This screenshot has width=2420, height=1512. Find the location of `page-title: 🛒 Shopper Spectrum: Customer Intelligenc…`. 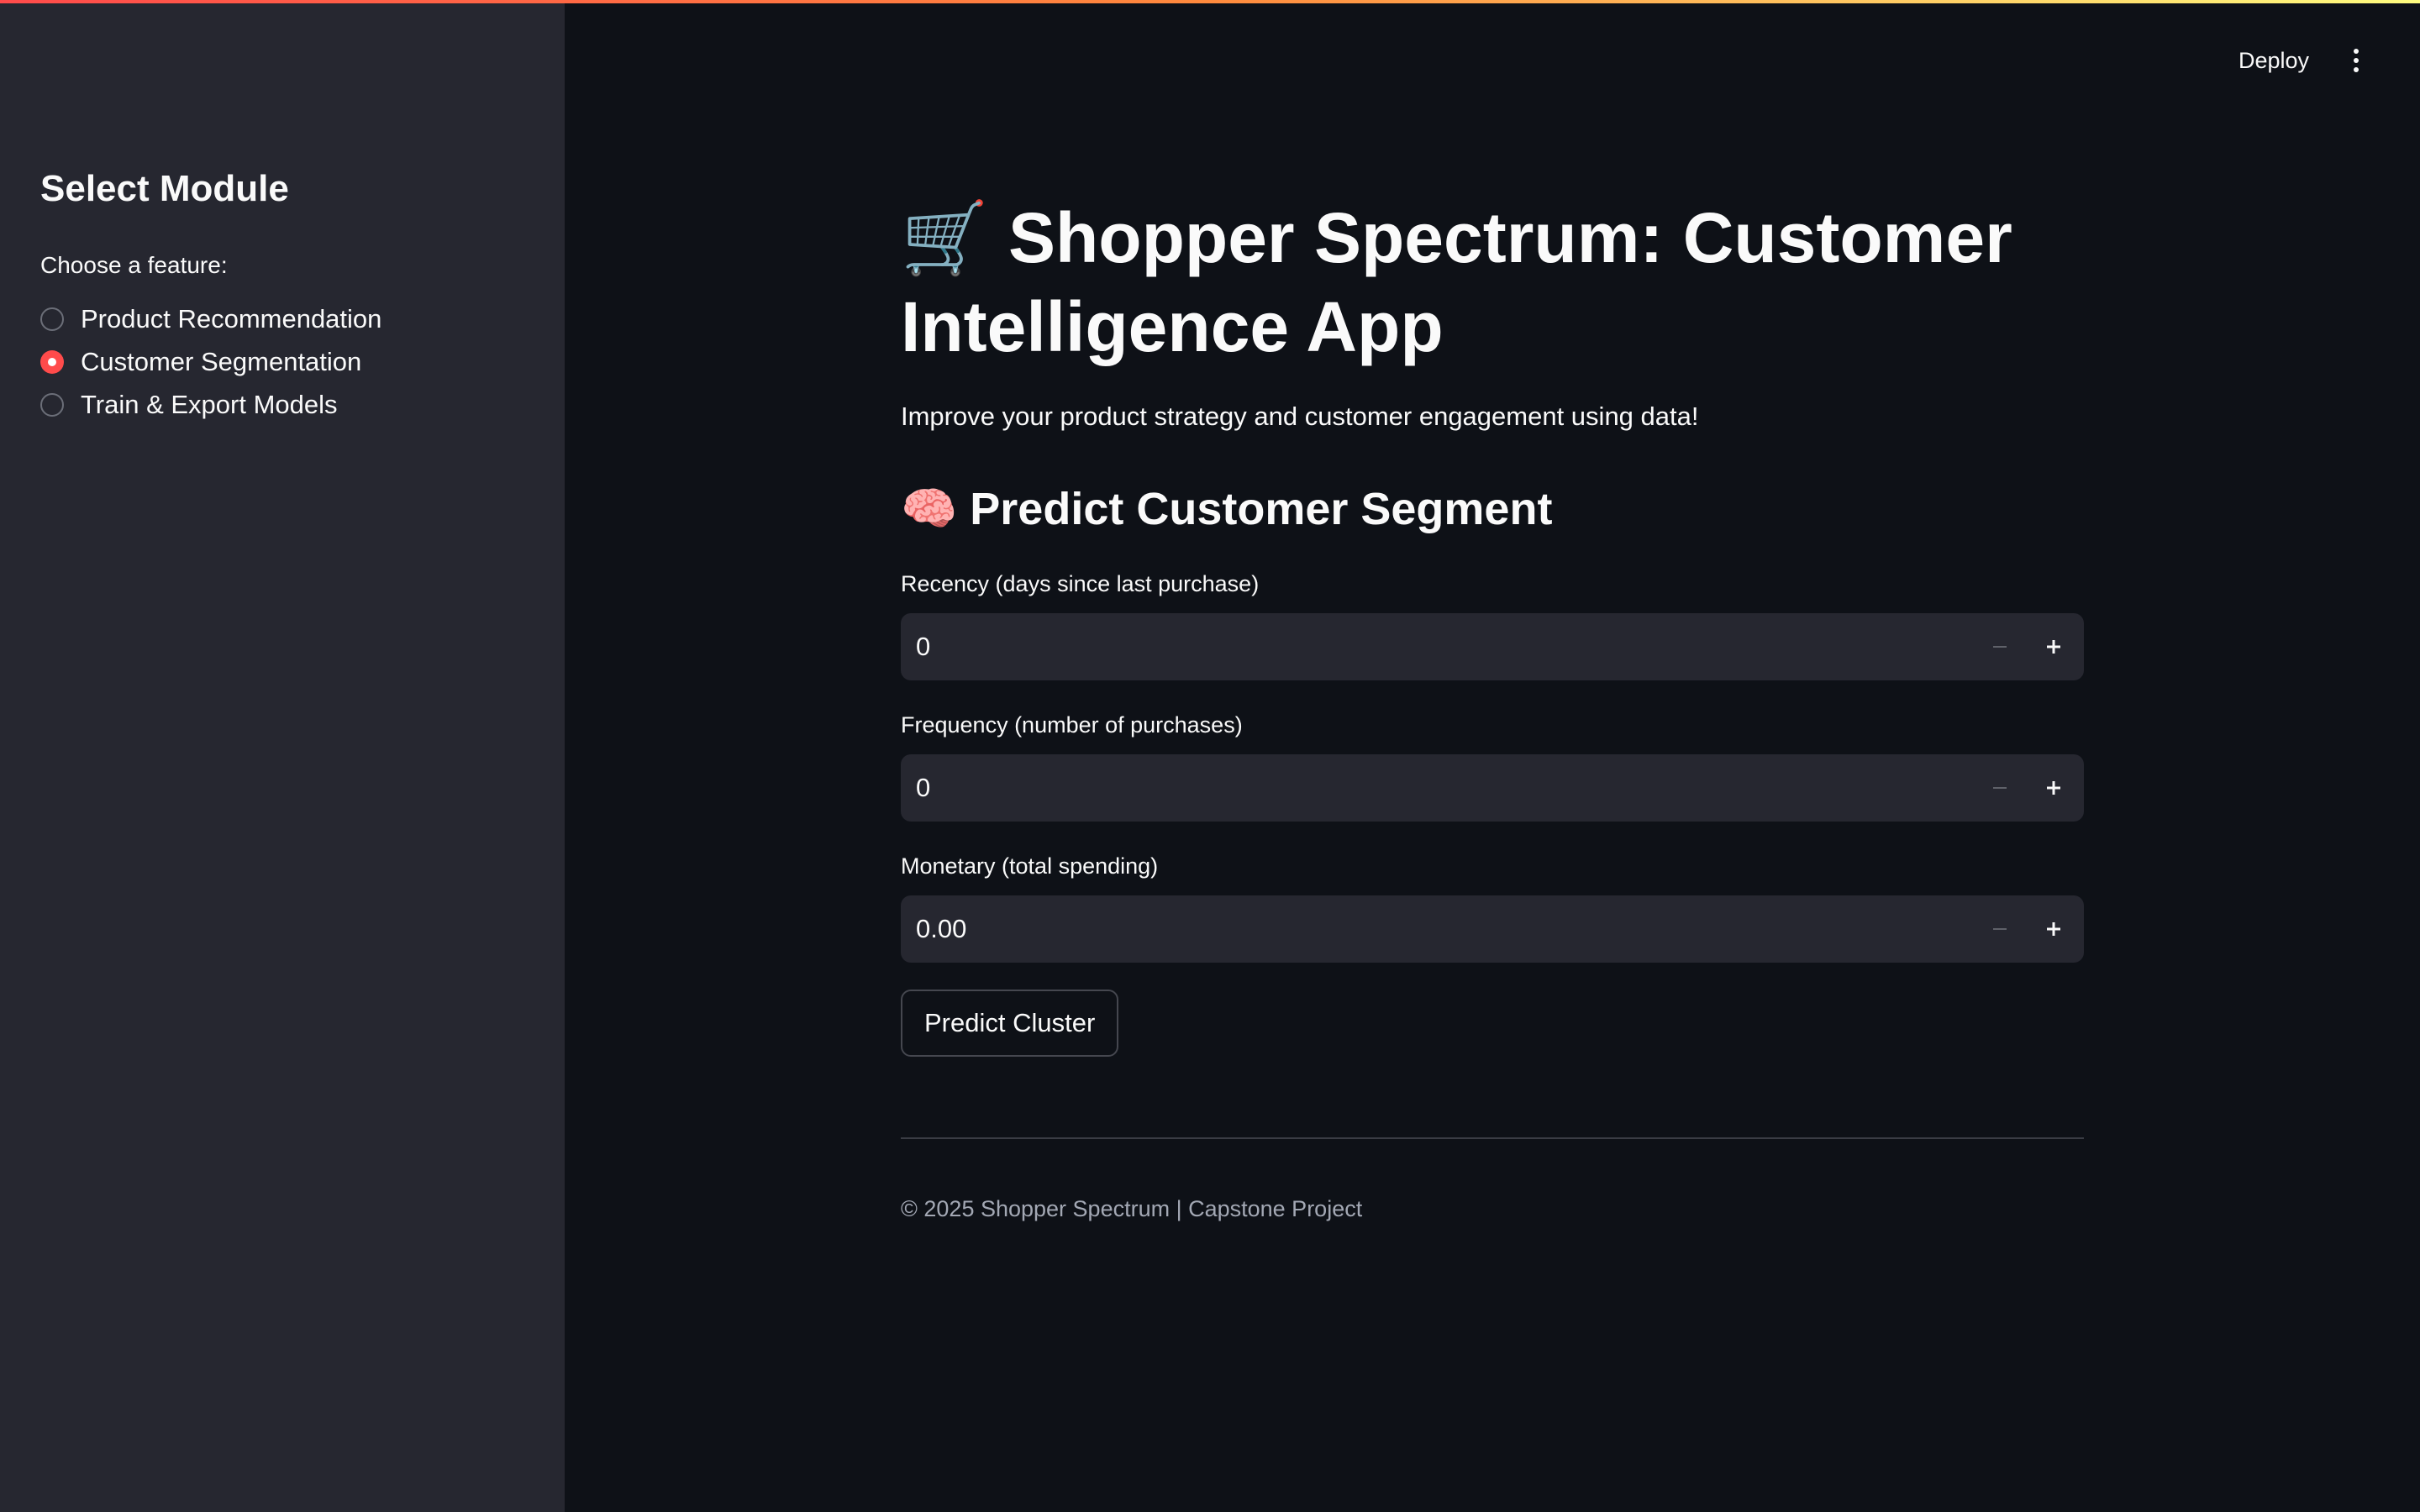

page-title: 🛒 Shopper Spectrum: Customer Intelligenc… is located at coordinates (1493, 282).